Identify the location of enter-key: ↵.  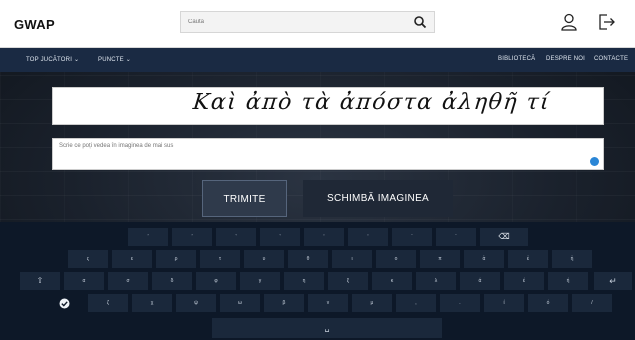
(613, 281).